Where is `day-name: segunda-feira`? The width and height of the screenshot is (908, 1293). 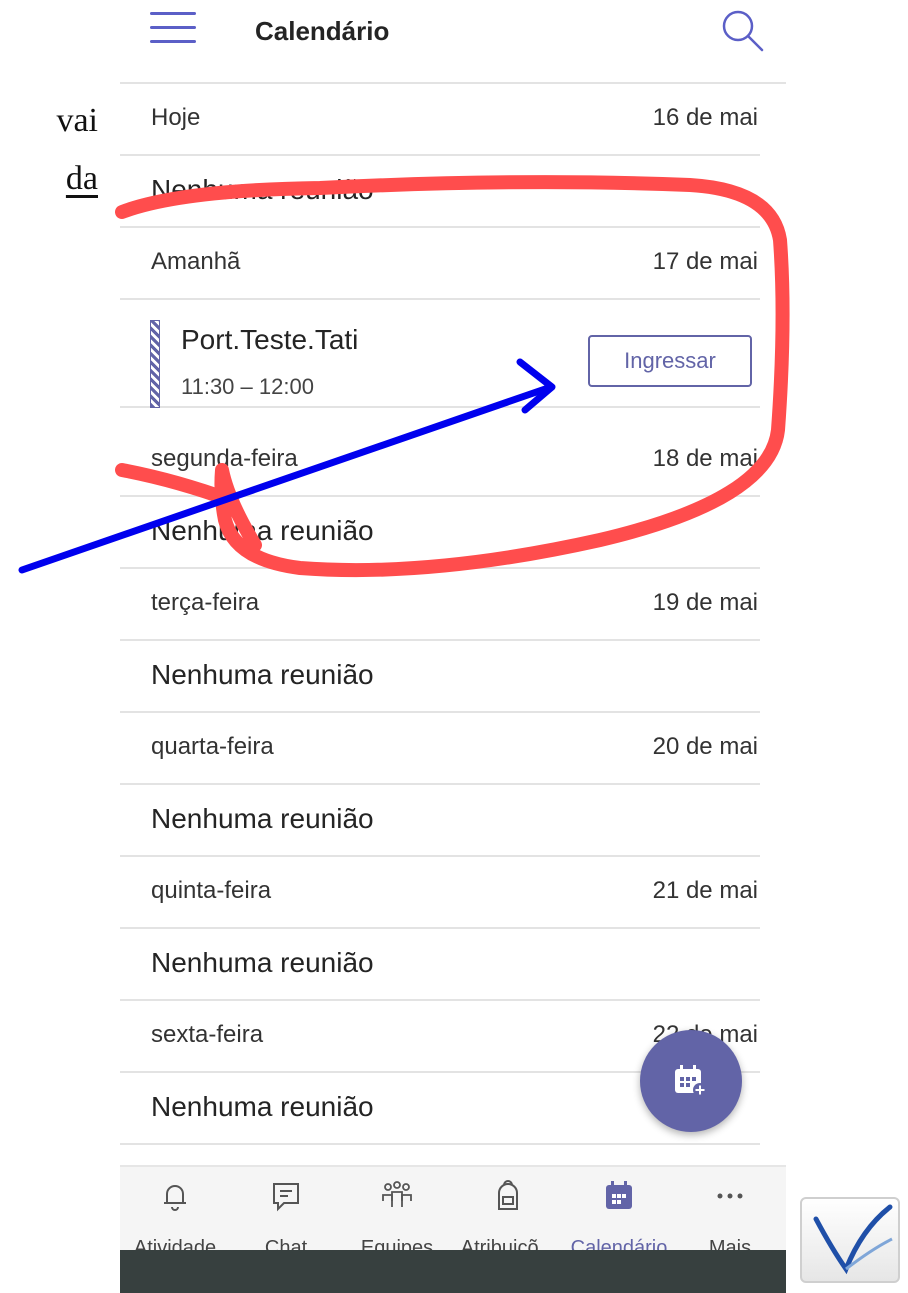 day-name: segunda-feira is located at coordinates (224, 458).